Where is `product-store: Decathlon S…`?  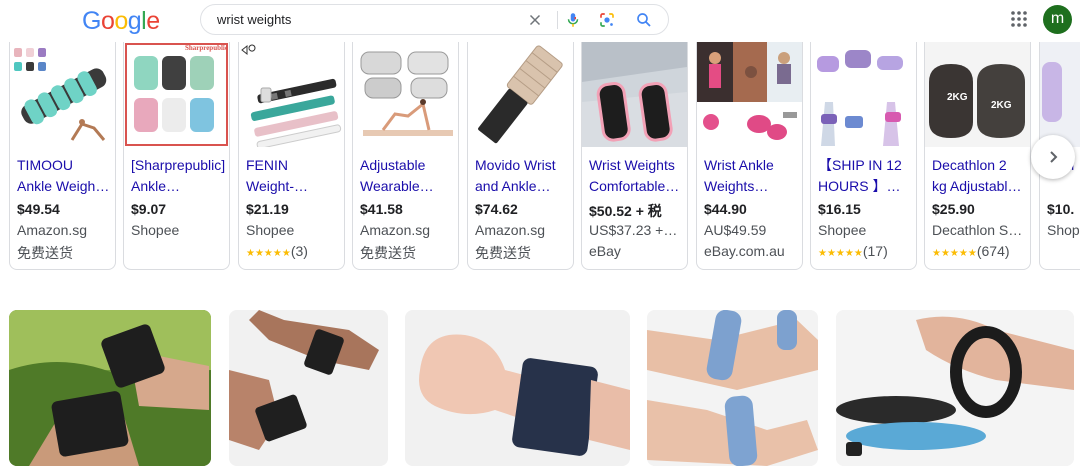 product-store: Decathlon S… is located at coordinates (977, 230).